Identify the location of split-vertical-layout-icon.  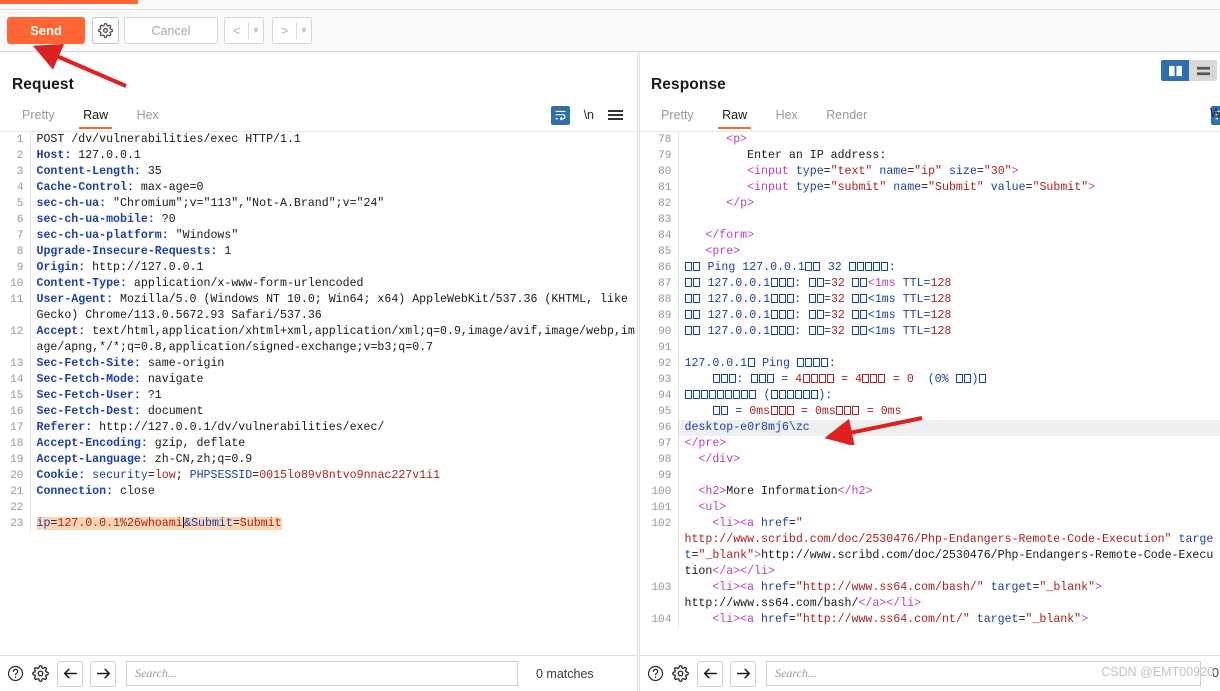
(1175, 70).